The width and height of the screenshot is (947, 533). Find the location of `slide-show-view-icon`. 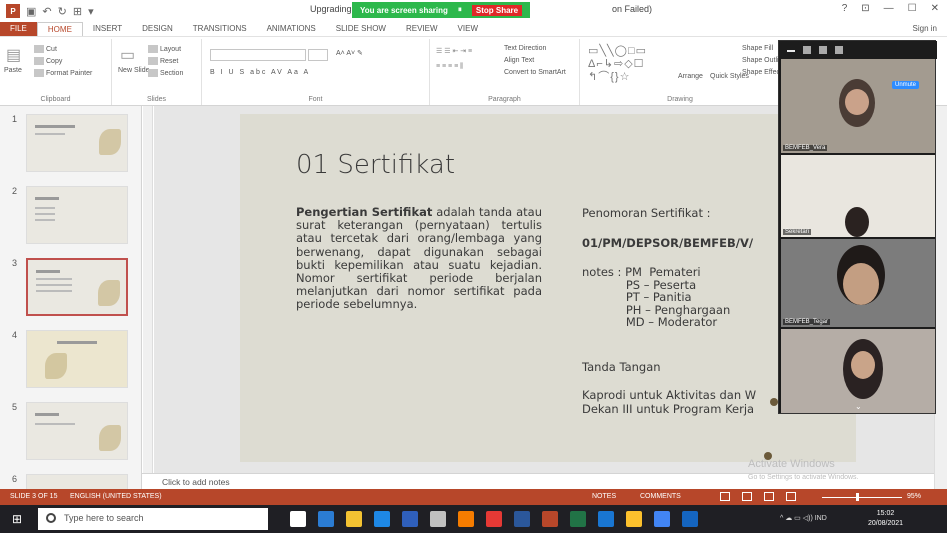

slide-show-view-icon is located at coordinates (791, 496).